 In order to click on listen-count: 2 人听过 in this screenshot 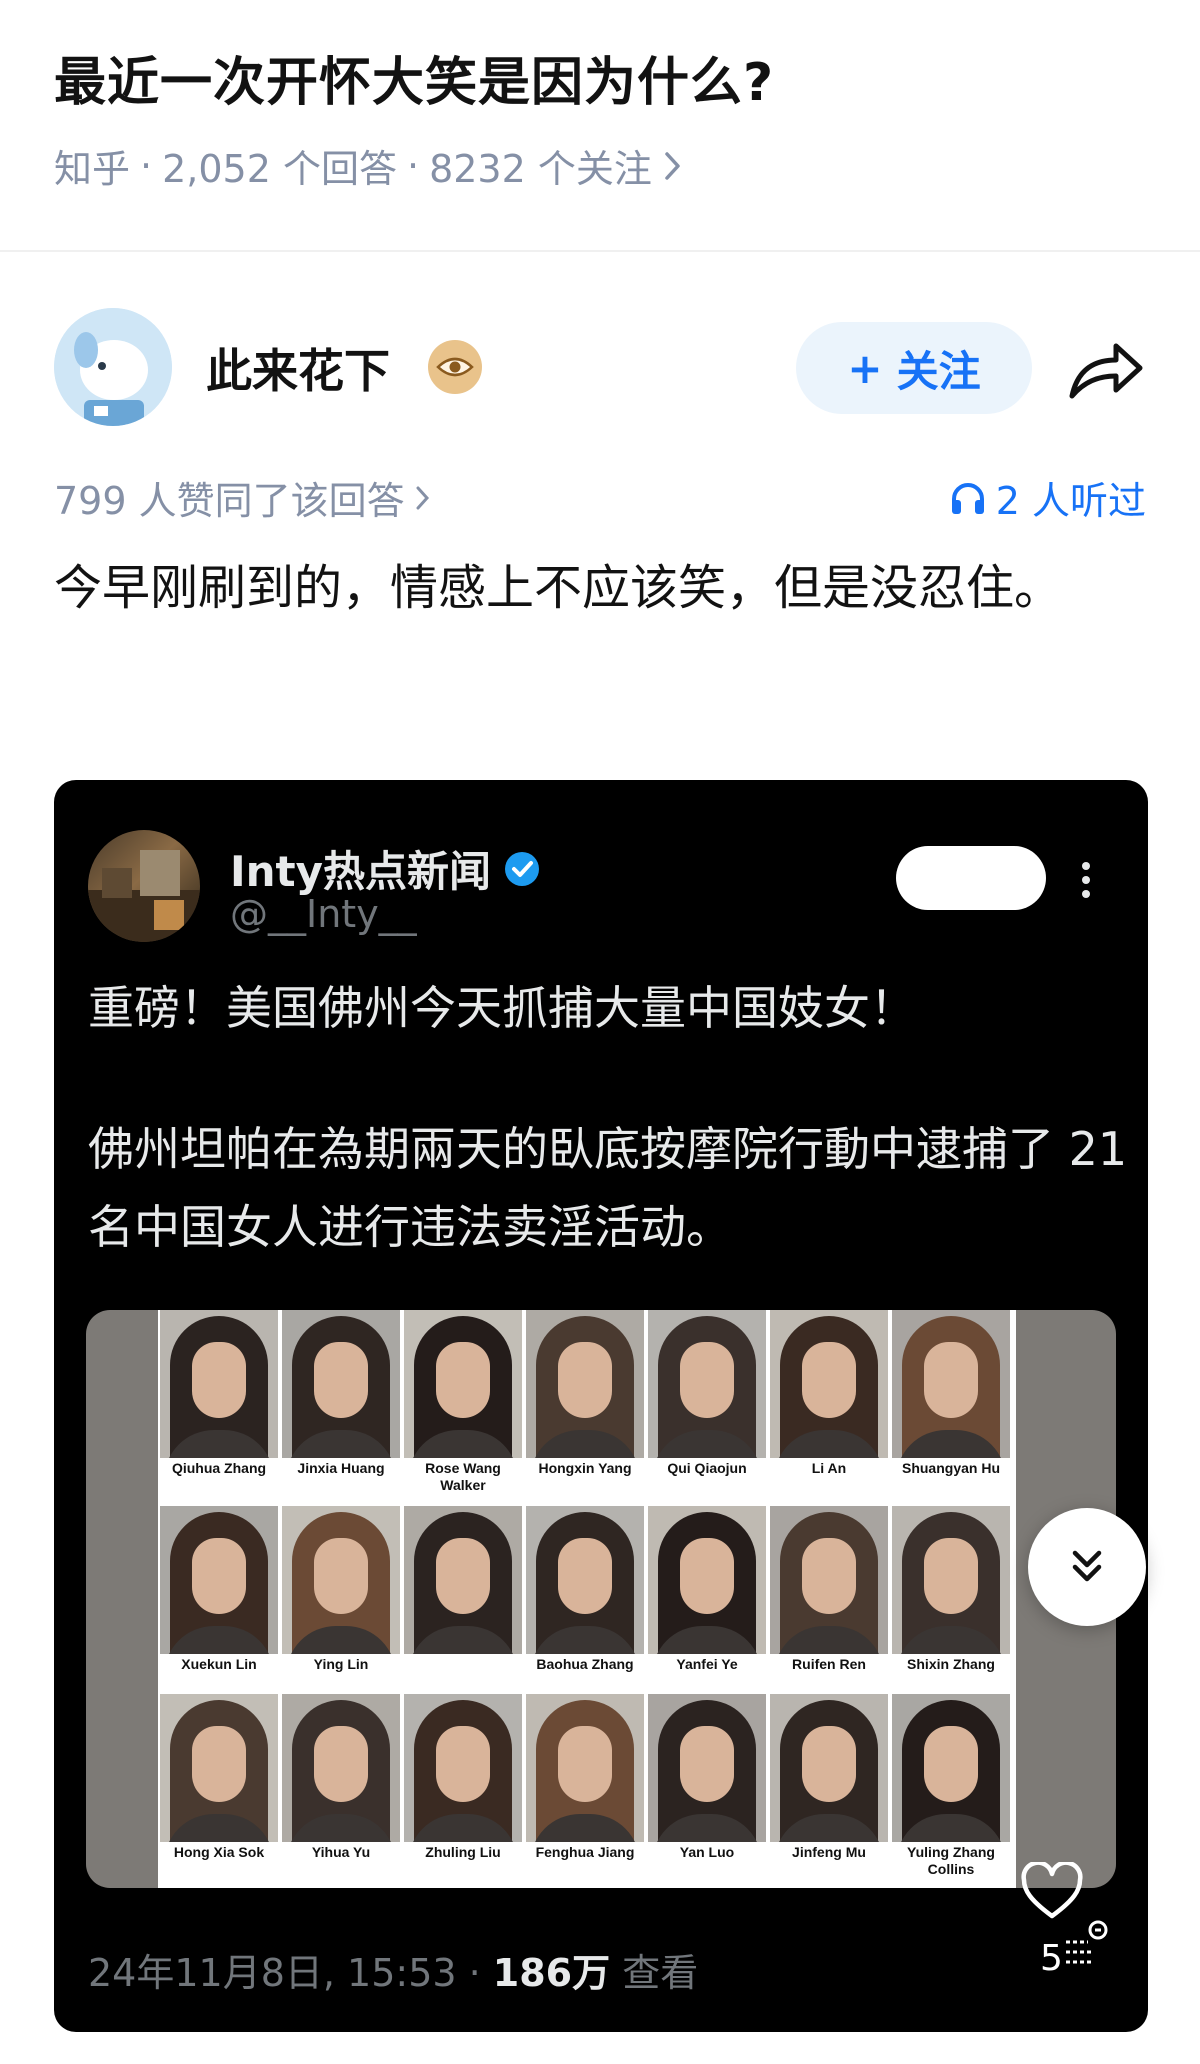, I will do `click(1048, 497)`.